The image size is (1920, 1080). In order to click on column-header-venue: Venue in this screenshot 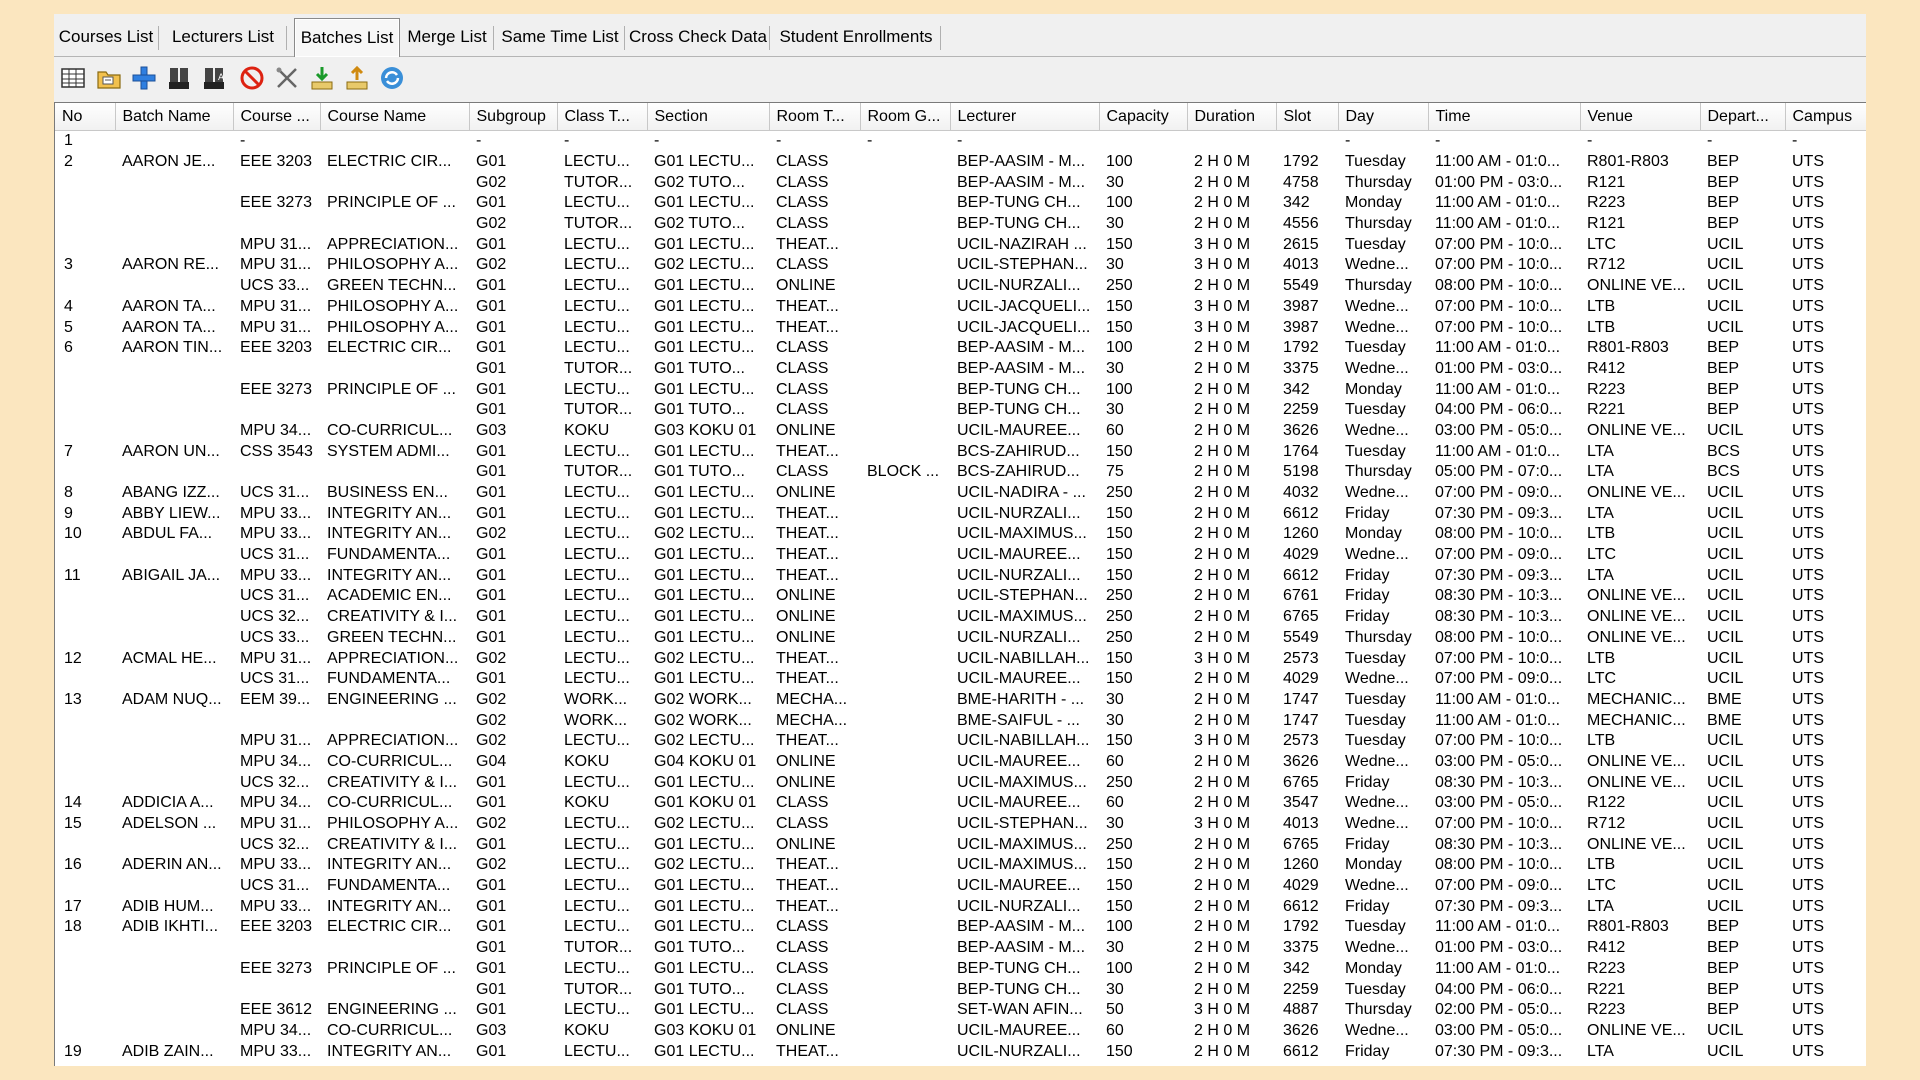, I will do `click(1640, 117)`.